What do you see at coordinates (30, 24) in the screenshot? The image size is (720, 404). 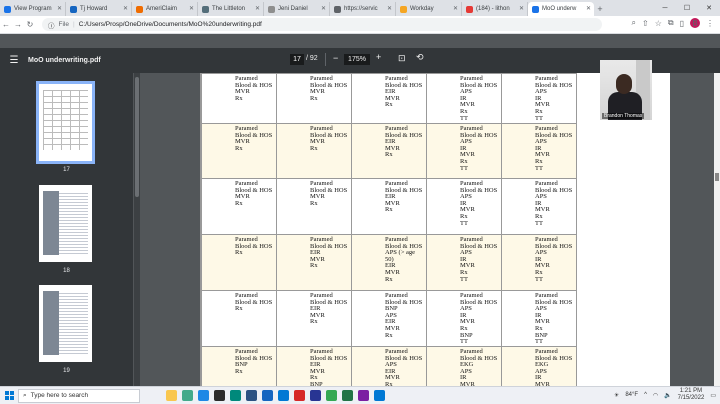 I see `reload-icon: ↻` at bounding box center [30, 24].